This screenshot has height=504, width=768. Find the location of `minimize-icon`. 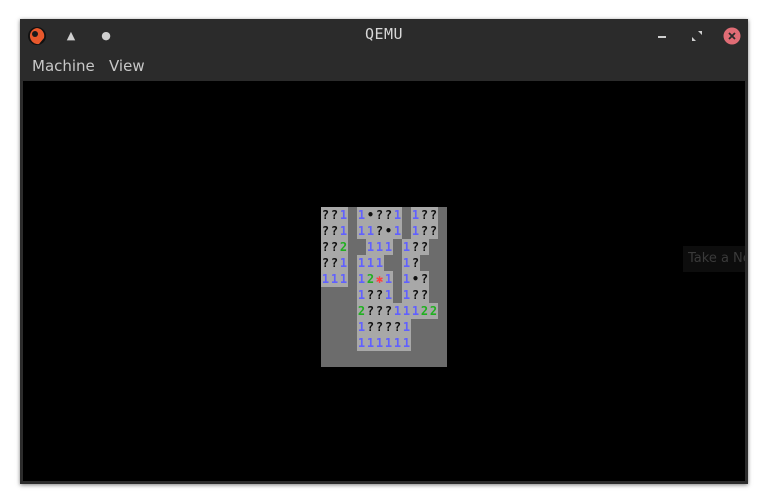

minimize-icon is located at coordinates (662, 36).